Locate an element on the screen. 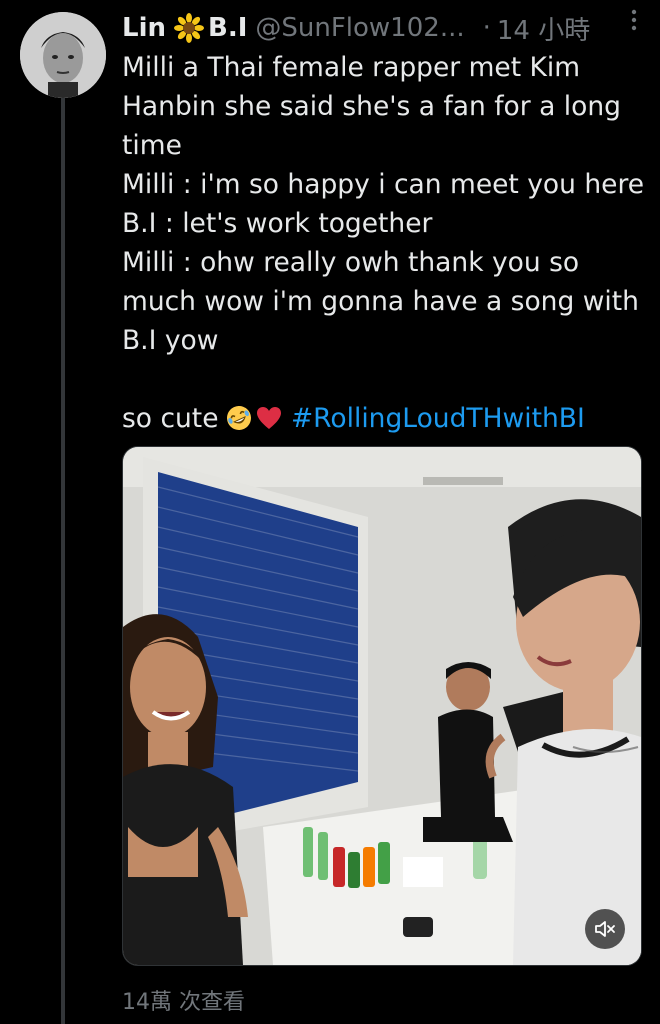 The image size is (660, 1024). avatar is located at coordinates (63, 55).